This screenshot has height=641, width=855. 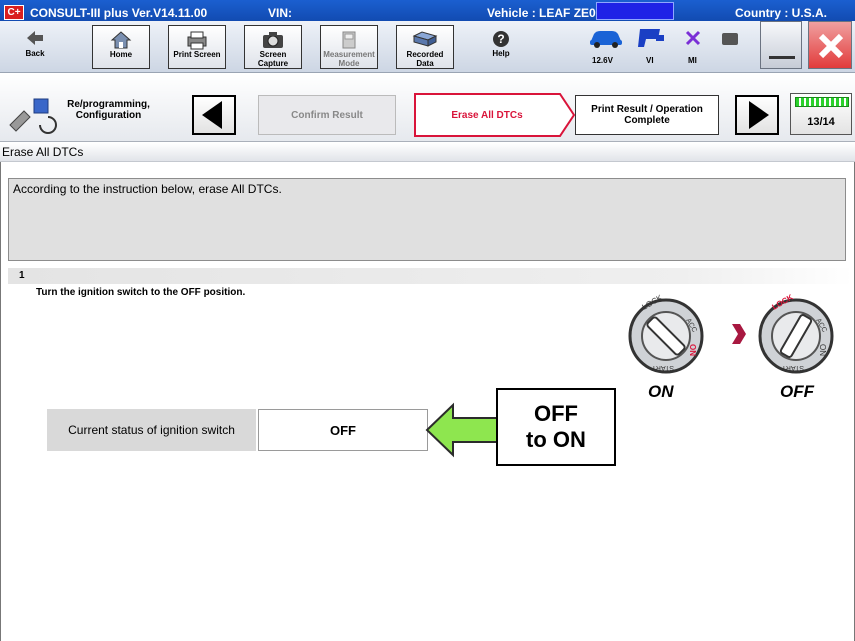 I want to click on mi-label: MI, so click(x=692, y=60).